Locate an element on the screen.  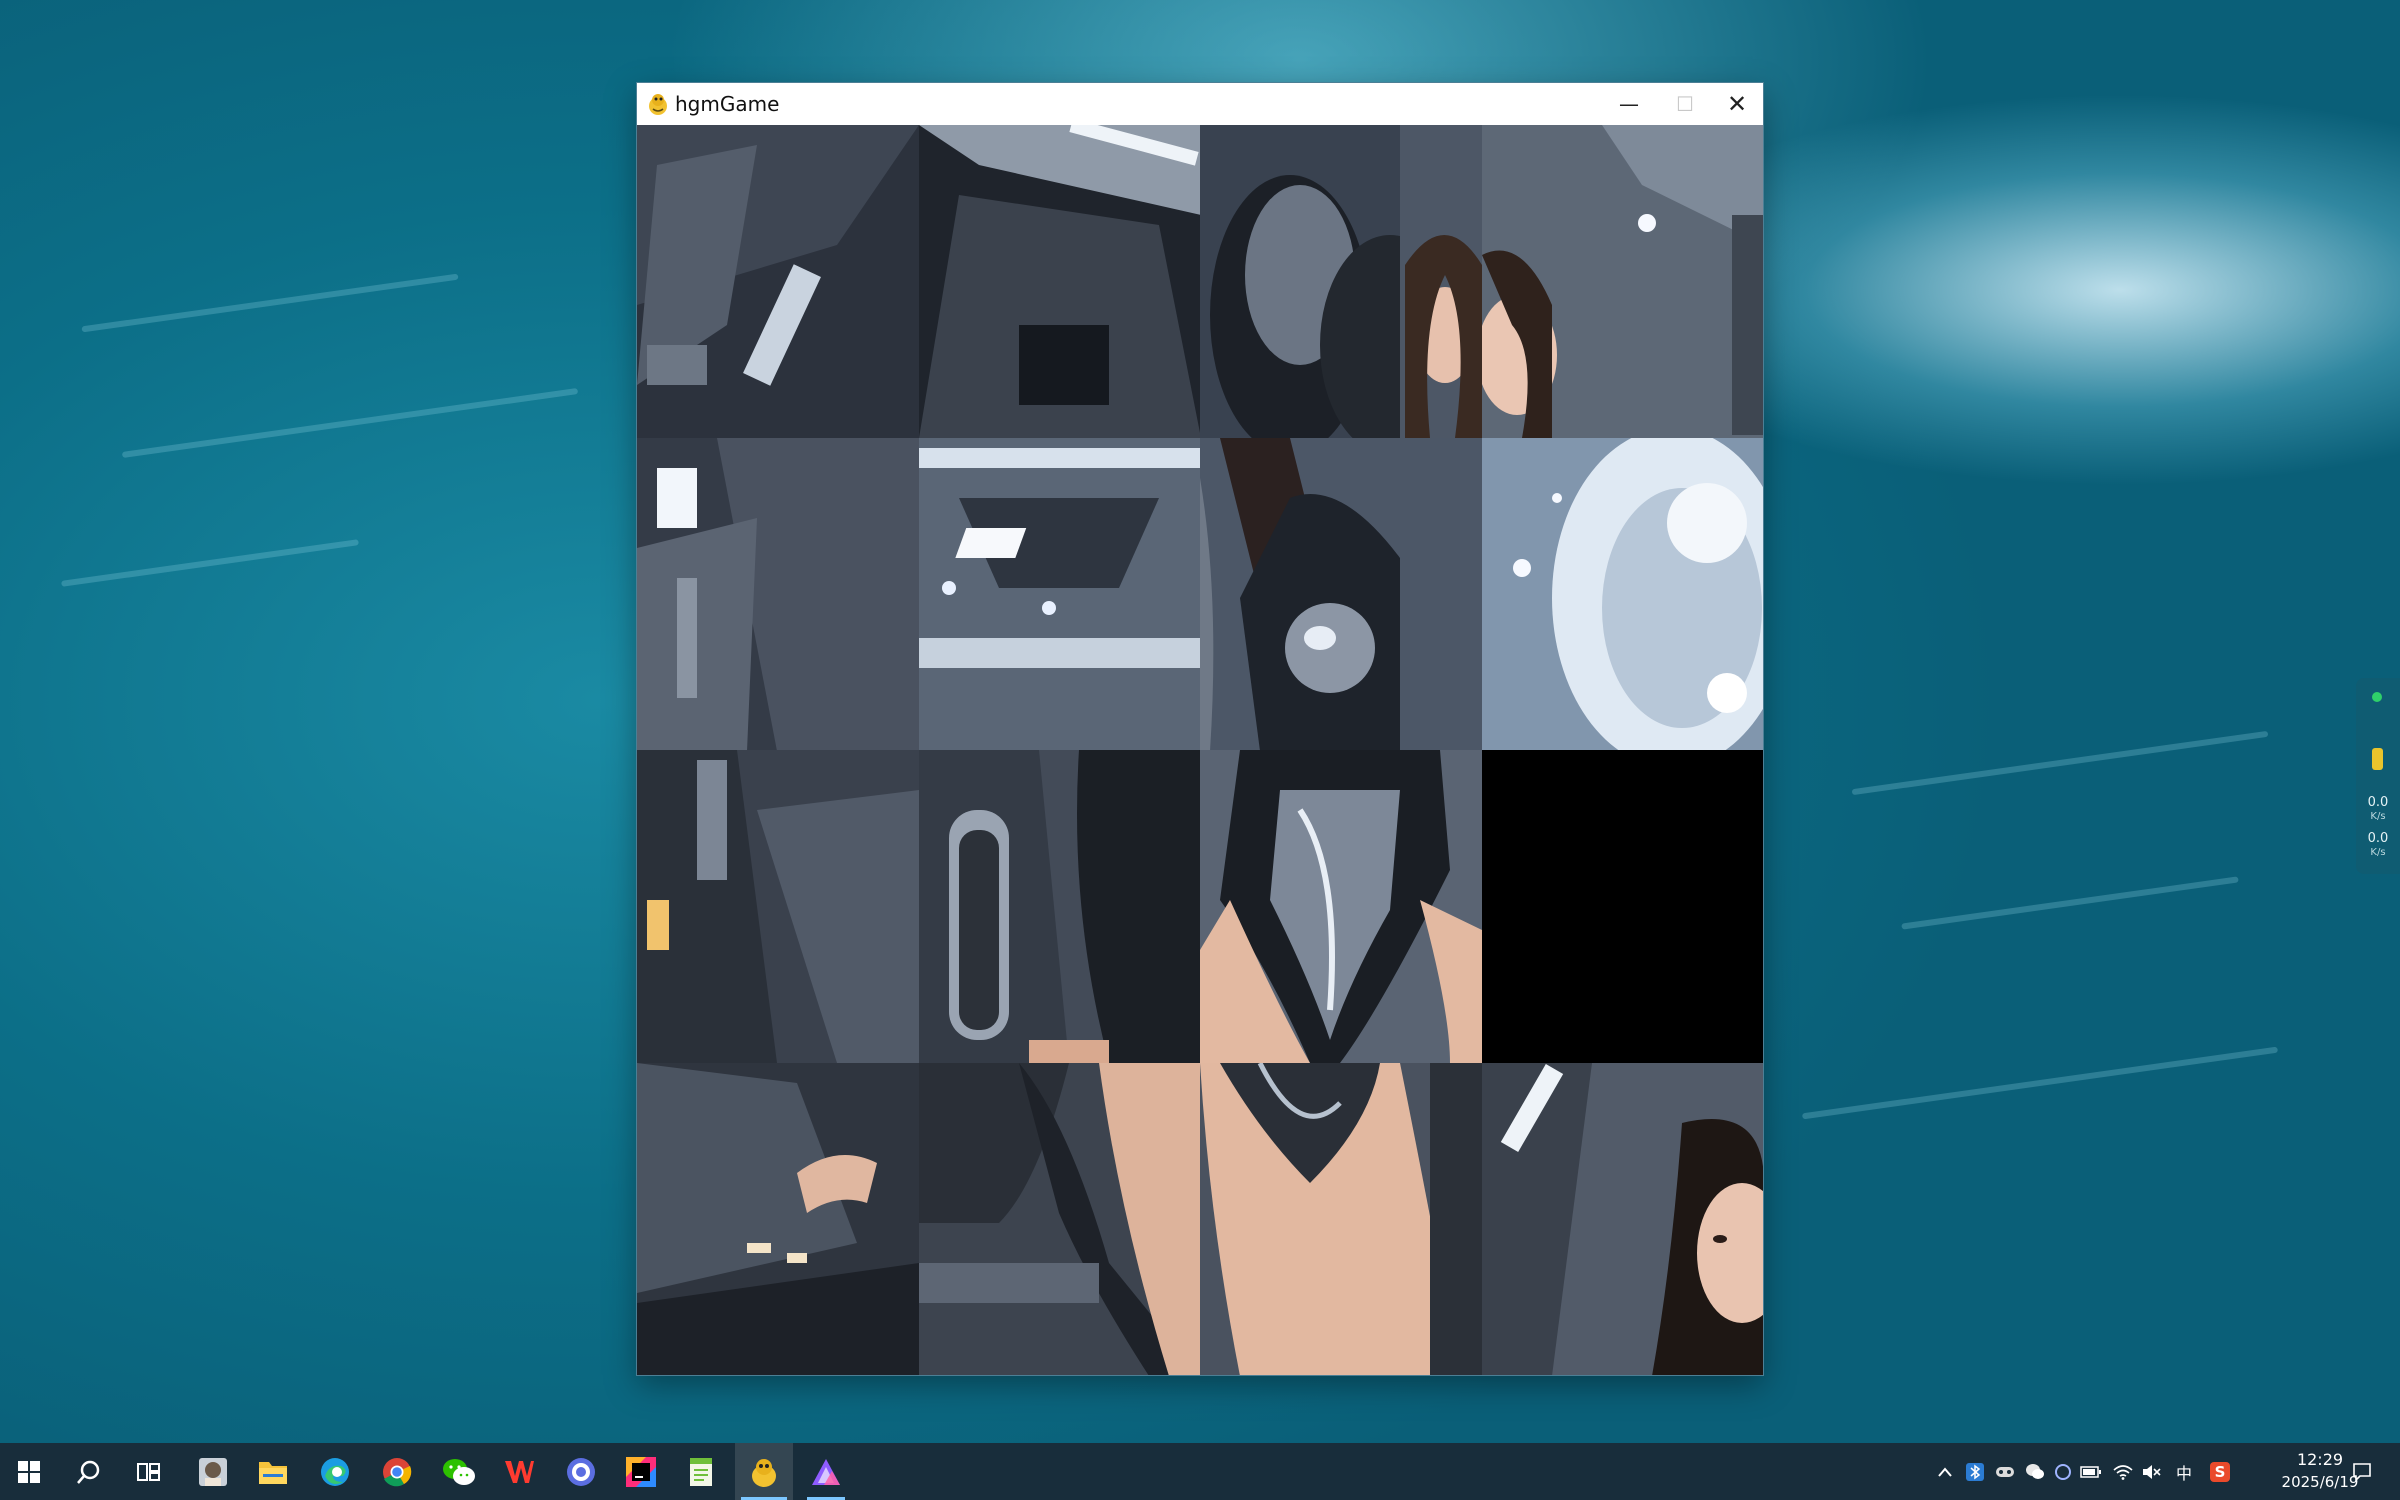
battery-icon is located at coordinates (2090, 1471).